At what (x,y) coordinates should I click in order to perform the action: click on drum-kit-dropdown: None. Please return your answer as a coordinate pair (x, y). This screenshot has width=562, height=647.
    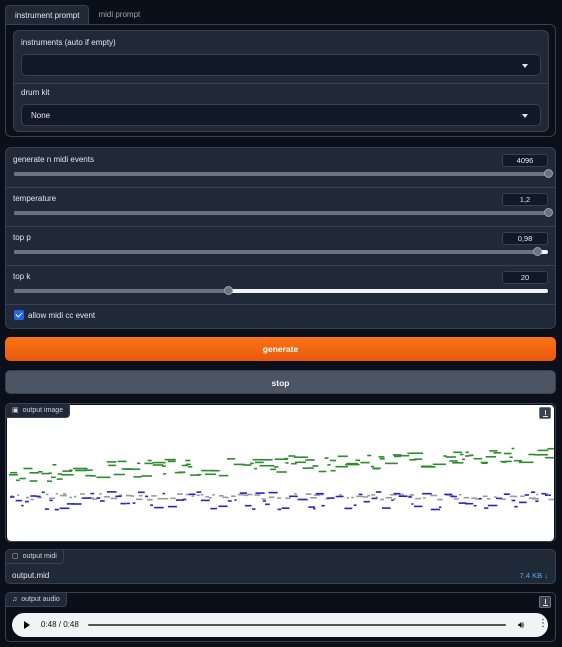
    Looking at the image, I should click on (281, 115).